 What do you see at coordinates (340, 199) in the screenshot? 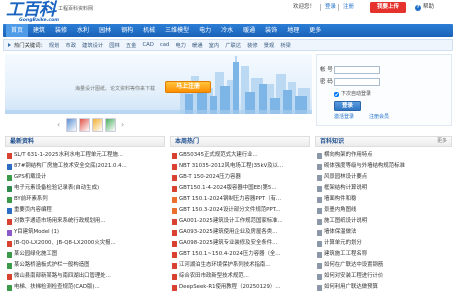
I see `list-item-title: 墙面构件和稳` at bounding box center [340, 199].